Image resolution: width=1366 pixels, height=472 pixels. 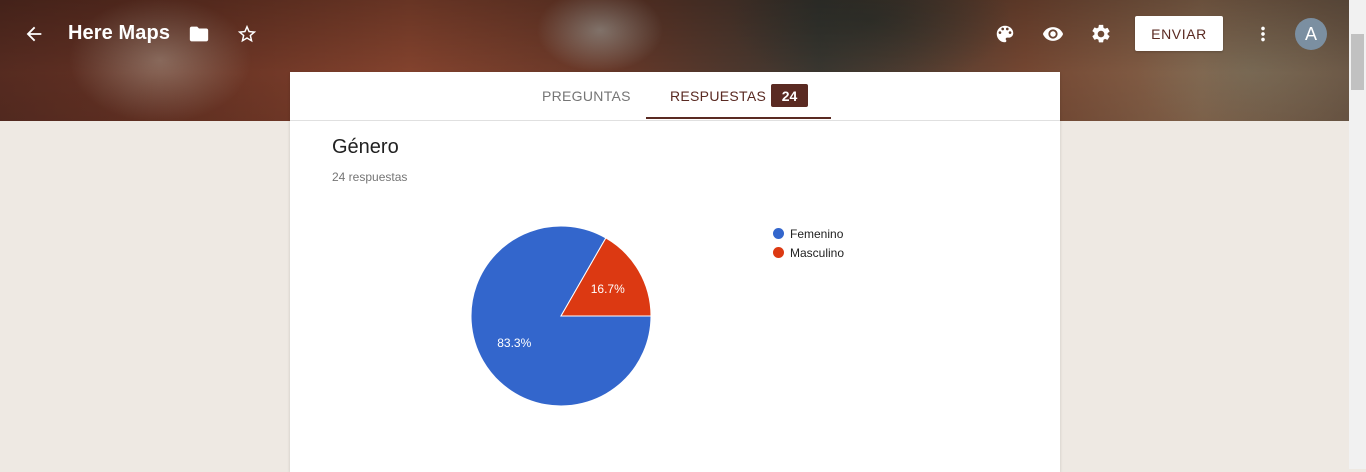 What do you see at coordinates (1053, 34) in the screenshot?
I see `eye-icon` at bounding box center [1053, 34].